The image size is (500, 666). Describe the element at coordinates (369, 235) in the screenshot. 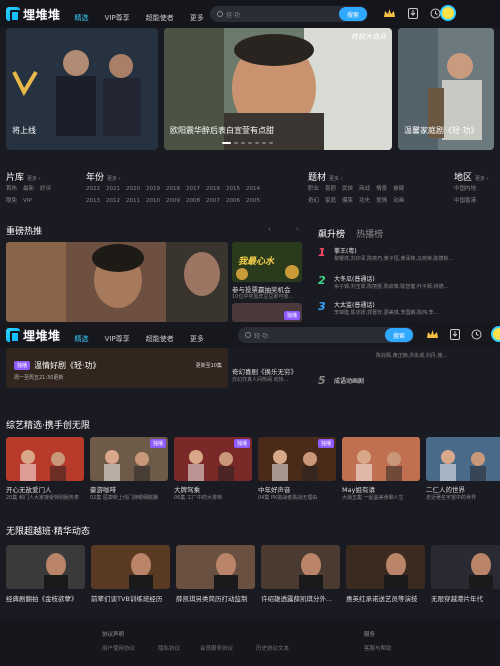

I see `tab-popular: 热播榜` at that location.